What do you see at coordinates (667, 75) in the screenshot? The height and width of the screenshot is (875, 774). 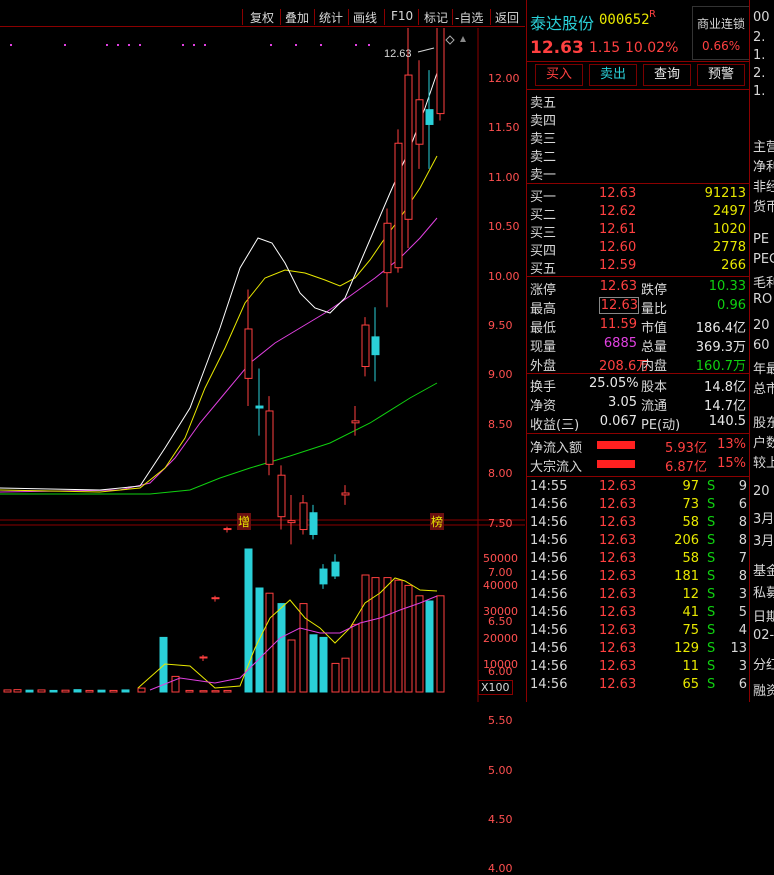 I see `query-button: 查询` at bounding box center [667, 75].